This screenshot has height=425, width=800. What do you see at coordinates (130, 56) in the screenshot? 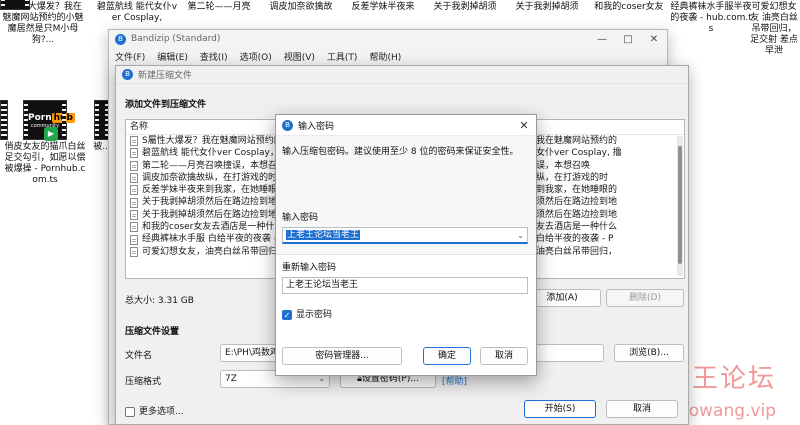
I see `menu-file: 文件(F)` at bounding box center [130, 56].